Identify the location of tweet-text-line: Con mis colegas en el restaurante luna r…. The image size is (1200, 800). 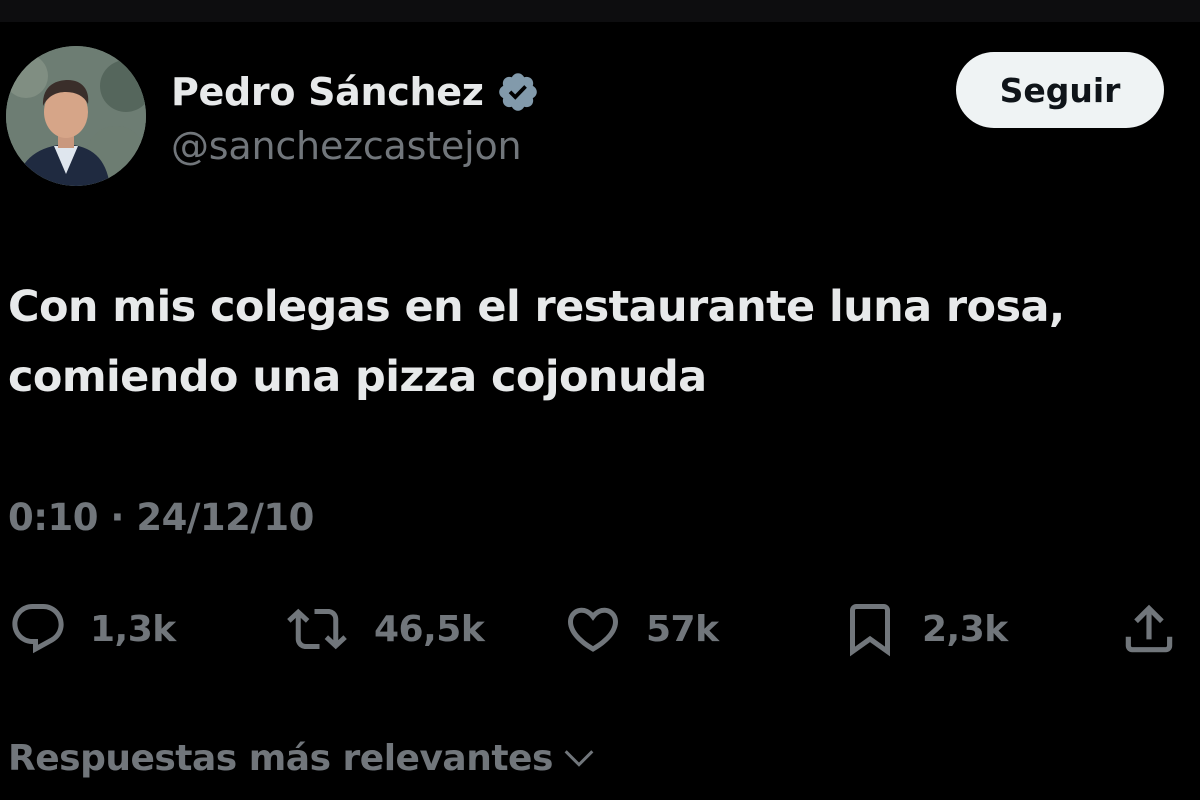
(536, 307).